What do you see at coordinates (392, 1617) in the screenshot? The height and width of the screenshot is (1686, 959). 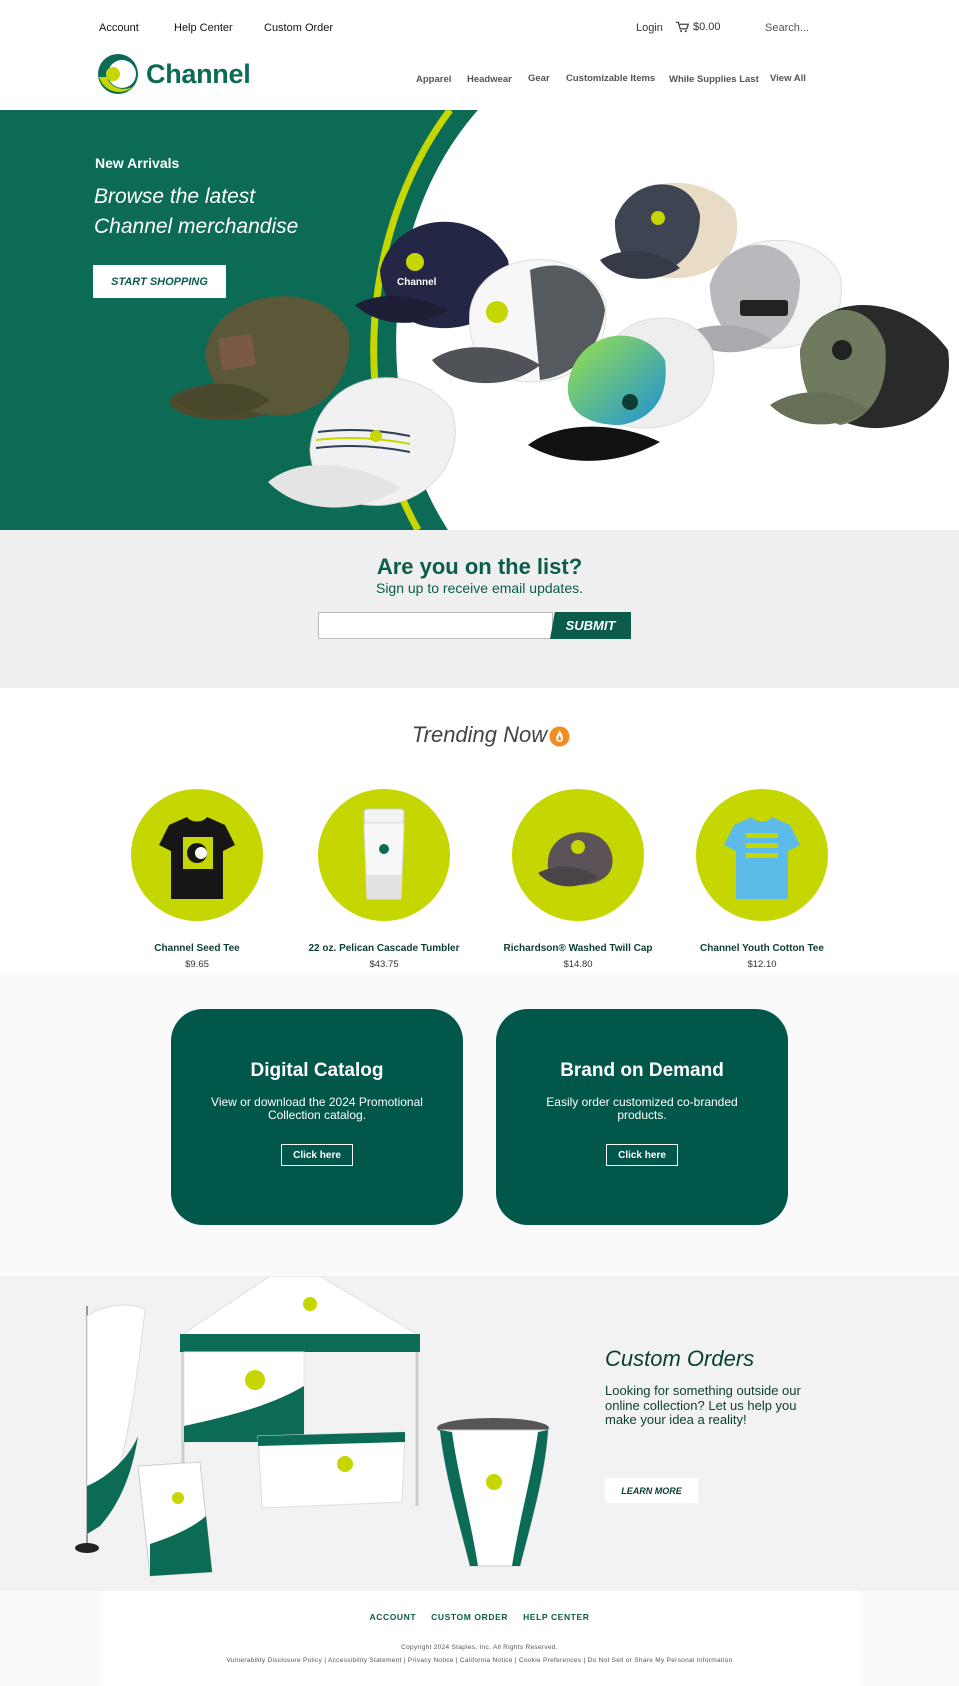 I see `footer-account-link: ACCOUNT` at bounding box center [392, 1617].